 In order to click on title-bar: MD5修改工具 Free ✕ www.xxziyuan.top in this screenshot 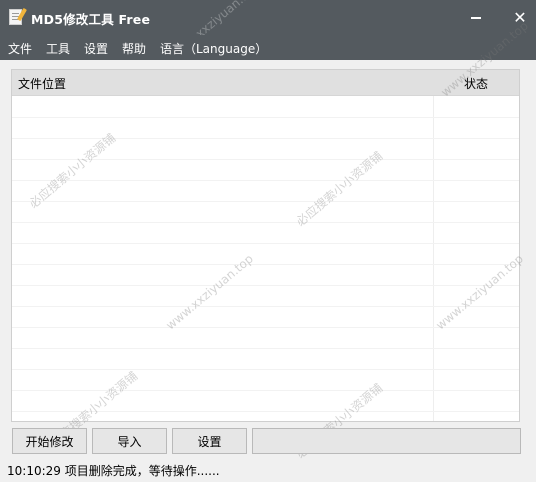, I will do `click(268, 30)`.